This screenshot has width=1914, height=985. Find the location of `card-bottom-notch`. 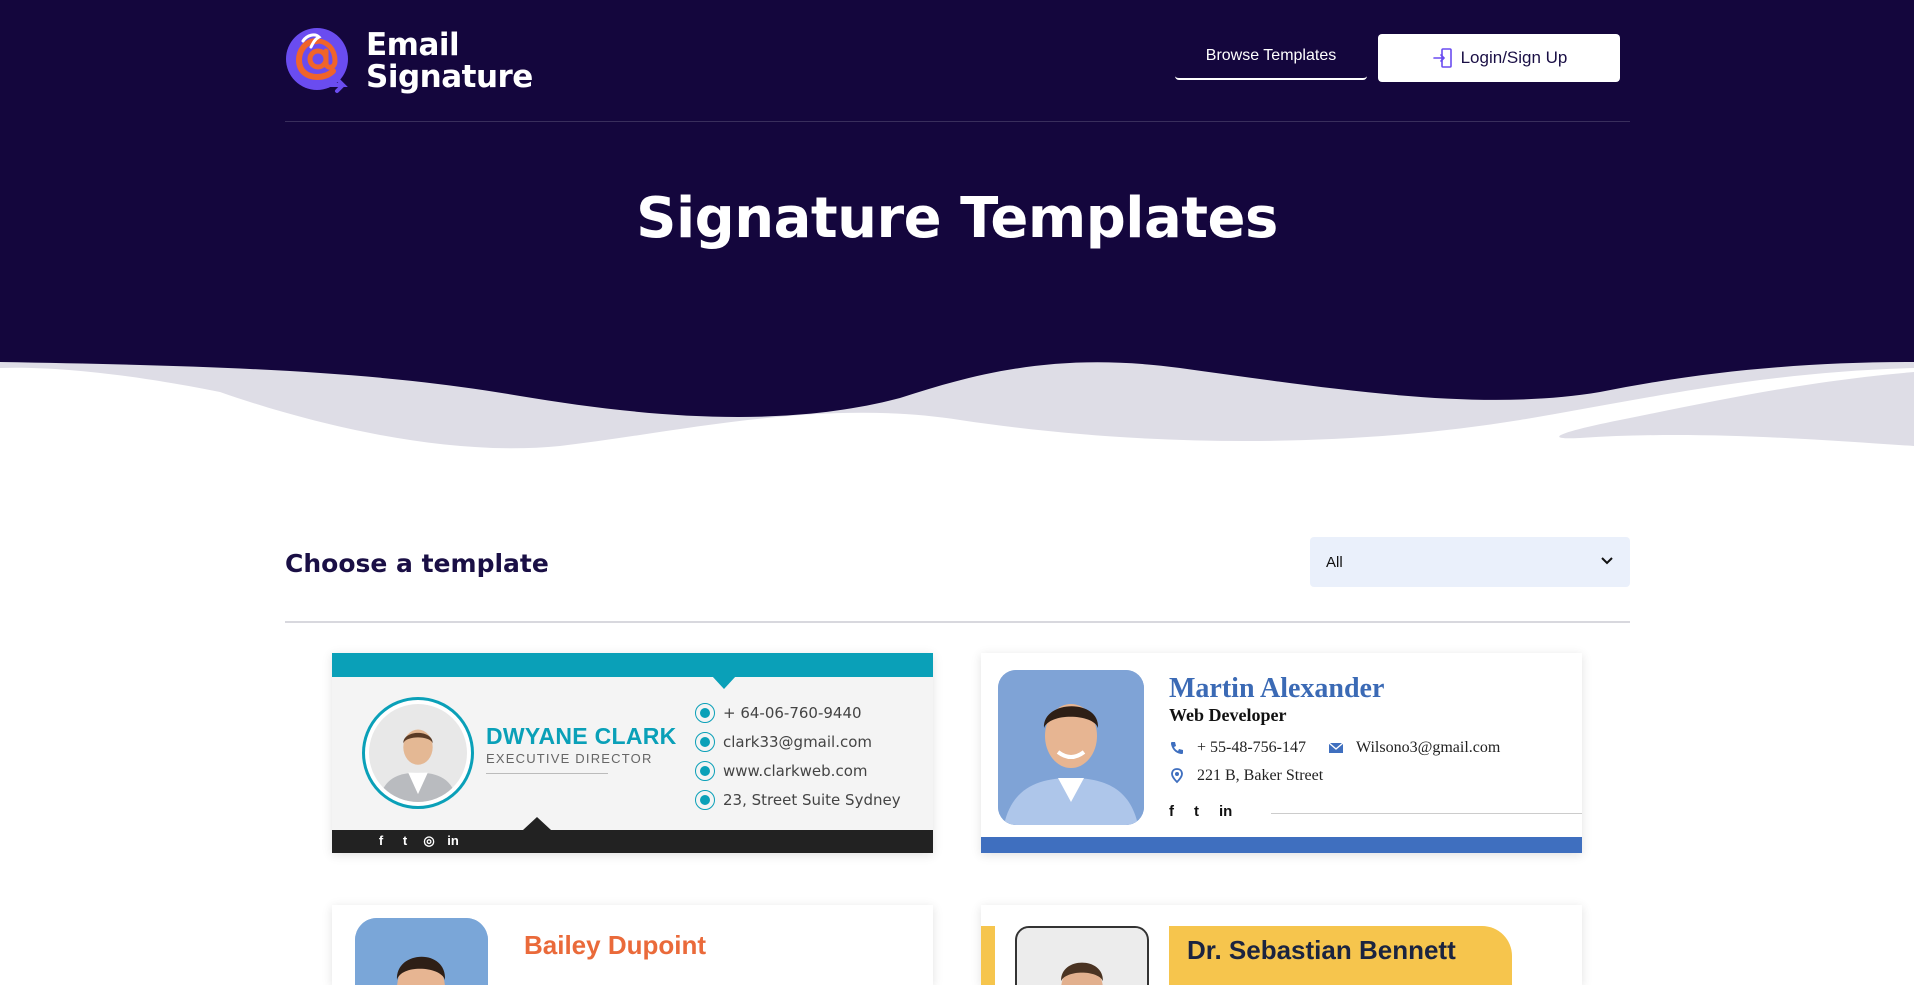

card-bottom-notch is located at coordinates (537, 823).